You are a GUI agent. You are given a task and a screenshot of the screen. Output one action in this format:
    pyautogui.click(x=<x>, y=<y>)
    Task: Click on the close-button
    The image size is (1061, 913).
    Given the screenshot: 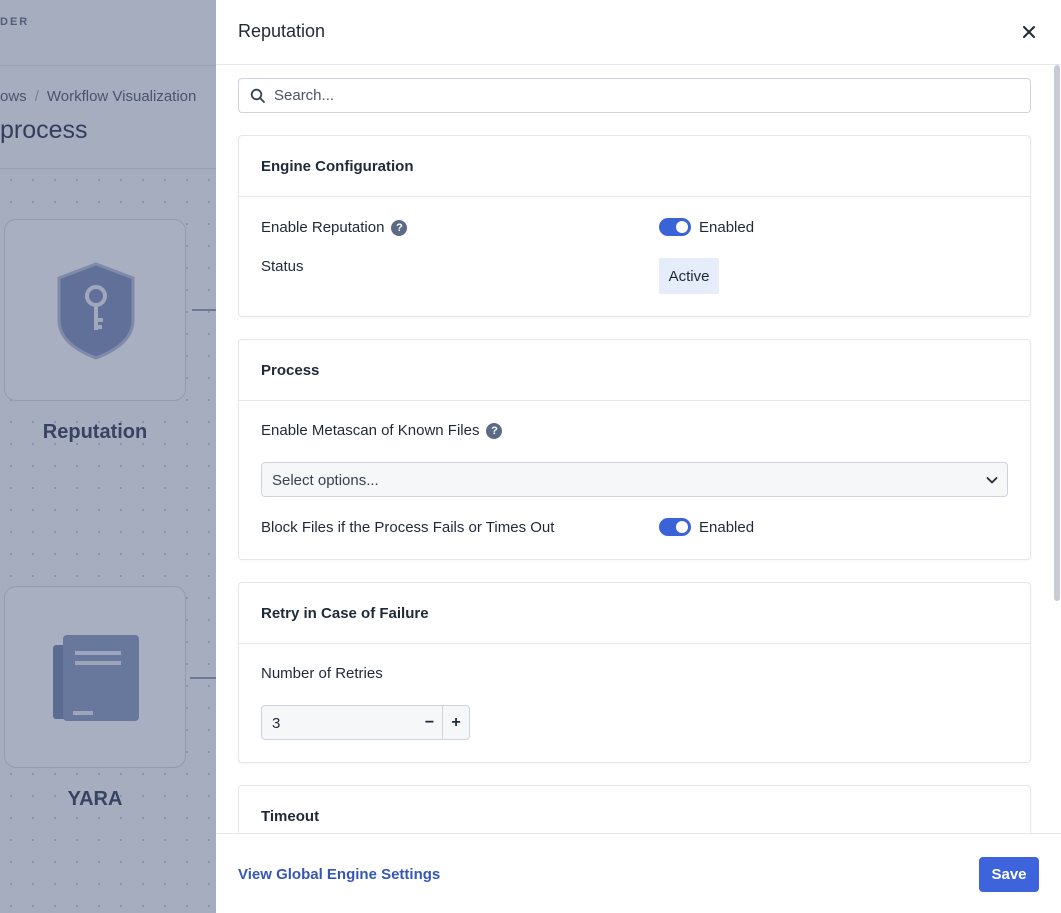 What is the action you would take?
    pyautogui.click(x=1029, y=32)
    